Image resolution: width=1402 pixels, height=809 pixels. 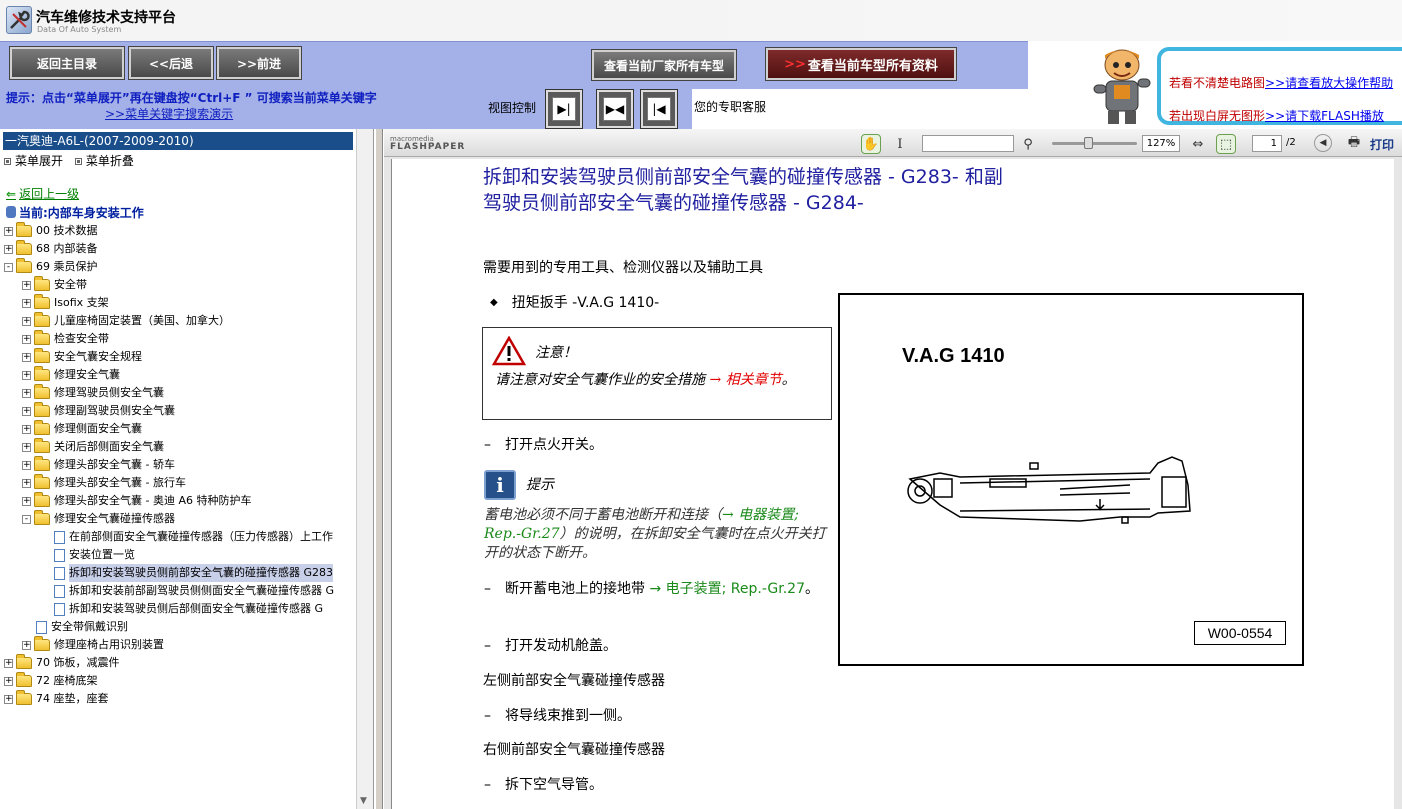 I want to click on search-demo-link: >>菜单关键字搜索演示, so click(x=169, y=113).